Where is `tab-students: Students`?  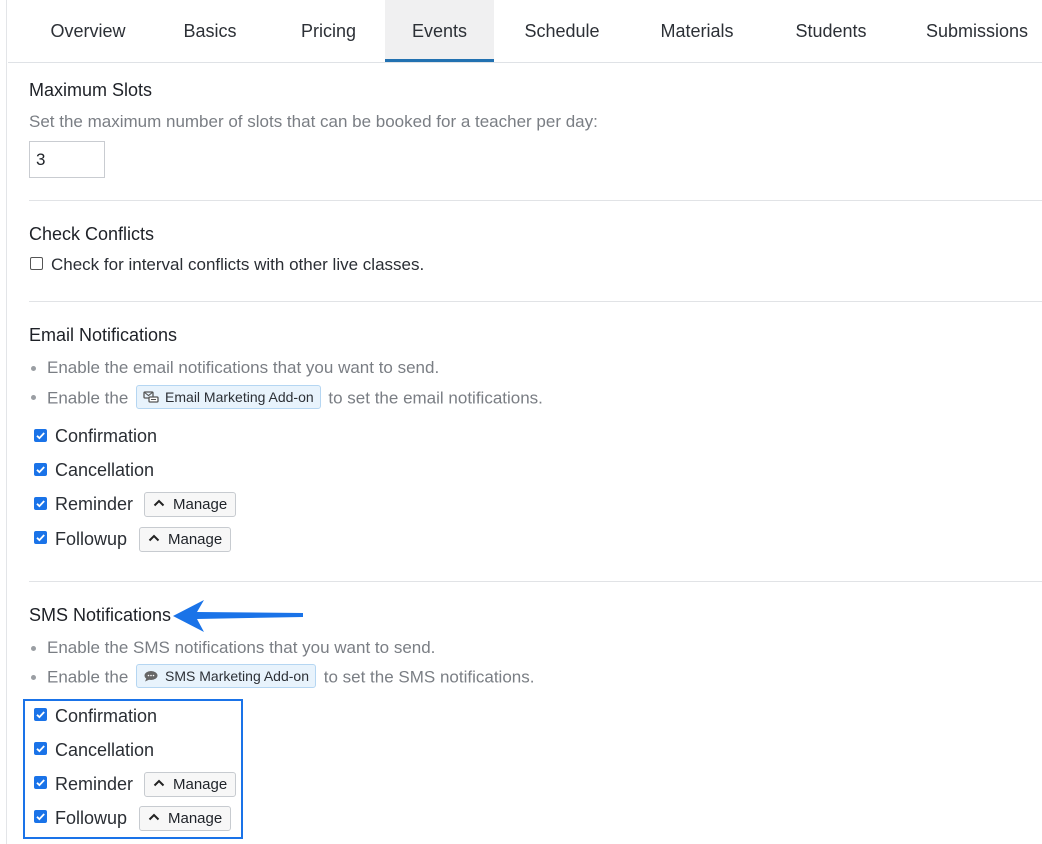
tab-students: Students is located at coordinates (831, 30).